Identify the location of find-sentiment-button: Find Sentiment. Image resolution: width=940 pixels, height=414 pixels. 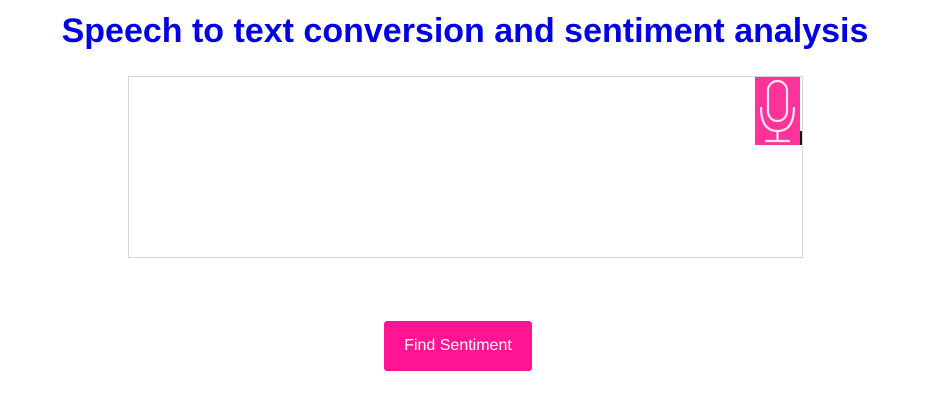
(458, 346).